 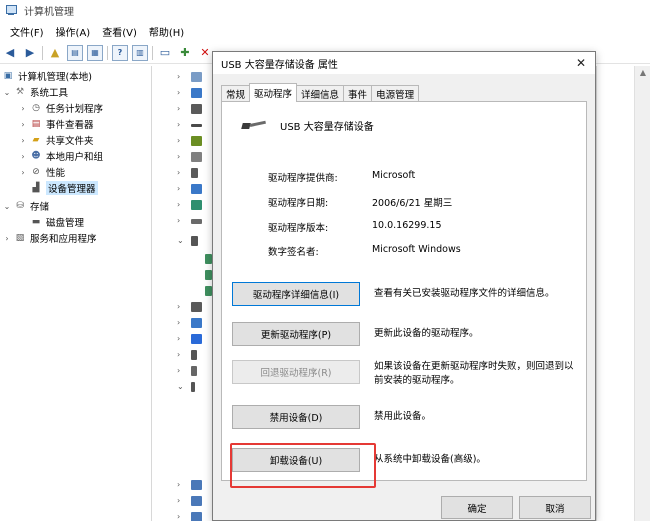 I want to click on driver-date-value: 2006/6/21 星期三, so click(x=412, y=203).